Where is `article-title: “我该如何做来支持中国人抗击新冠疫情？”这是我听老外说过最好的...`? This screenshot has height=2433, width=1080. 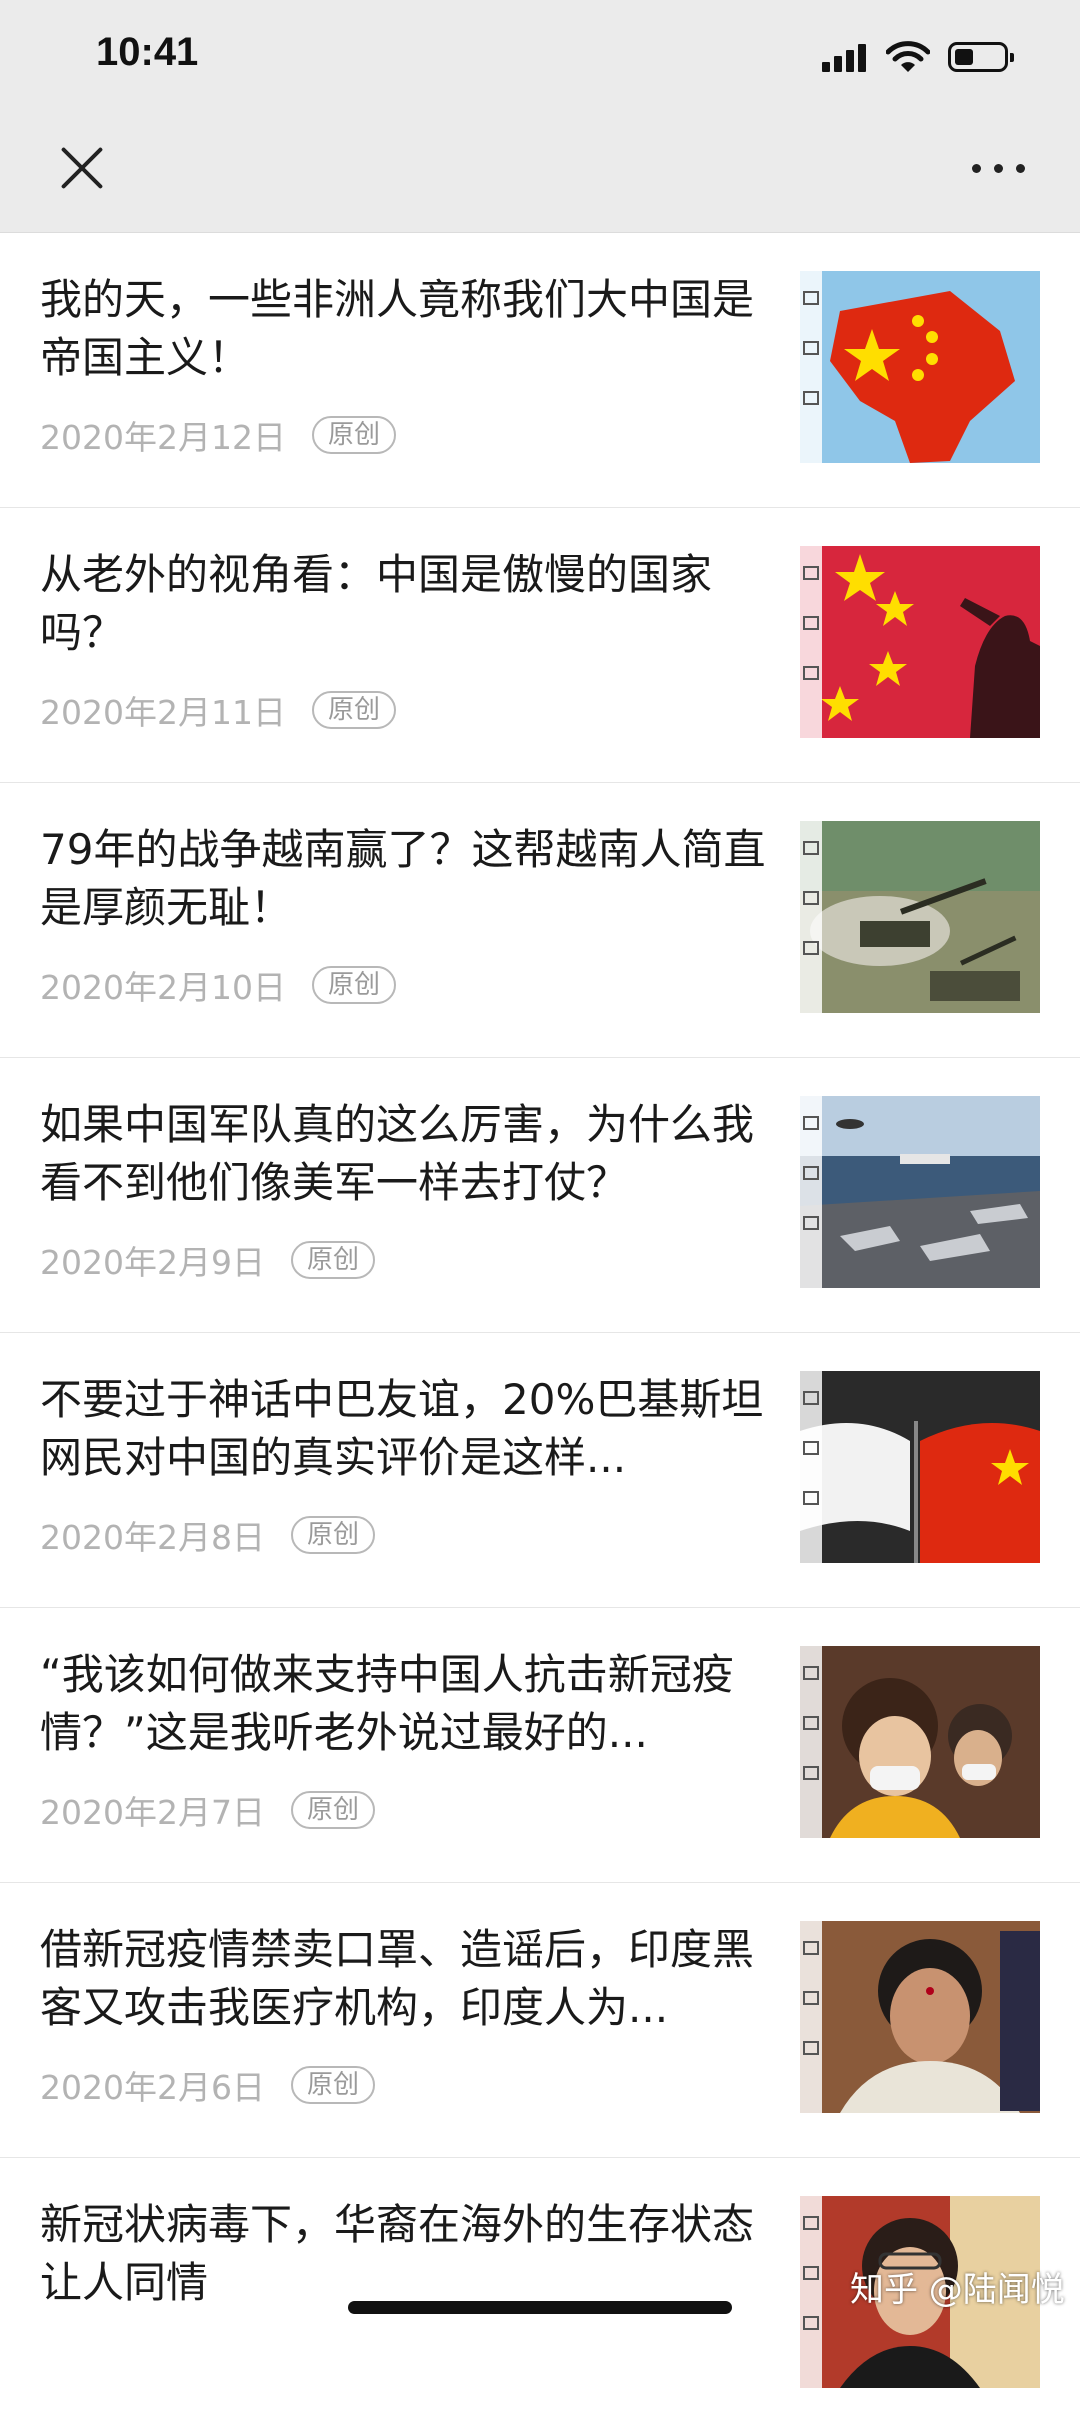 article-title: “我该如何做来支持中国人抗击新冠疫情？”这是我听老外说过最好的... is located at coordinates (387, 1703).